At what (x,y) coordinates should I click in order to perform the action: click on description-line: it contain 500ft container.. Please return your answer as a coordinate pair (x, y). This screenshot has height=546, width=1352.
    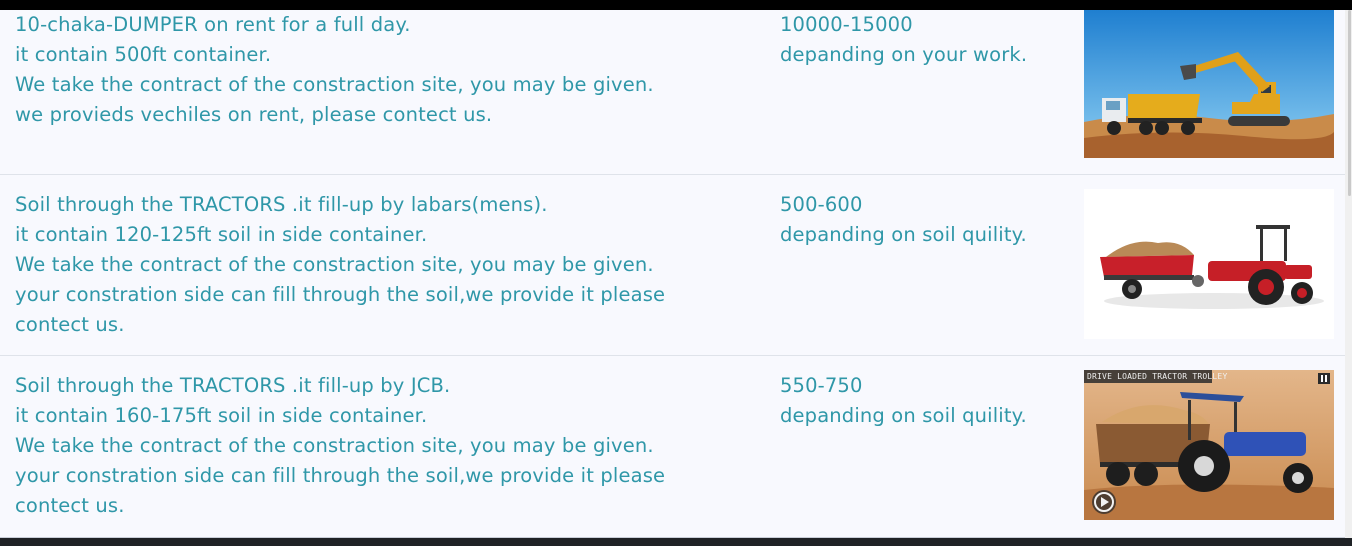
    Looking at the image, I should click on (143, 54).